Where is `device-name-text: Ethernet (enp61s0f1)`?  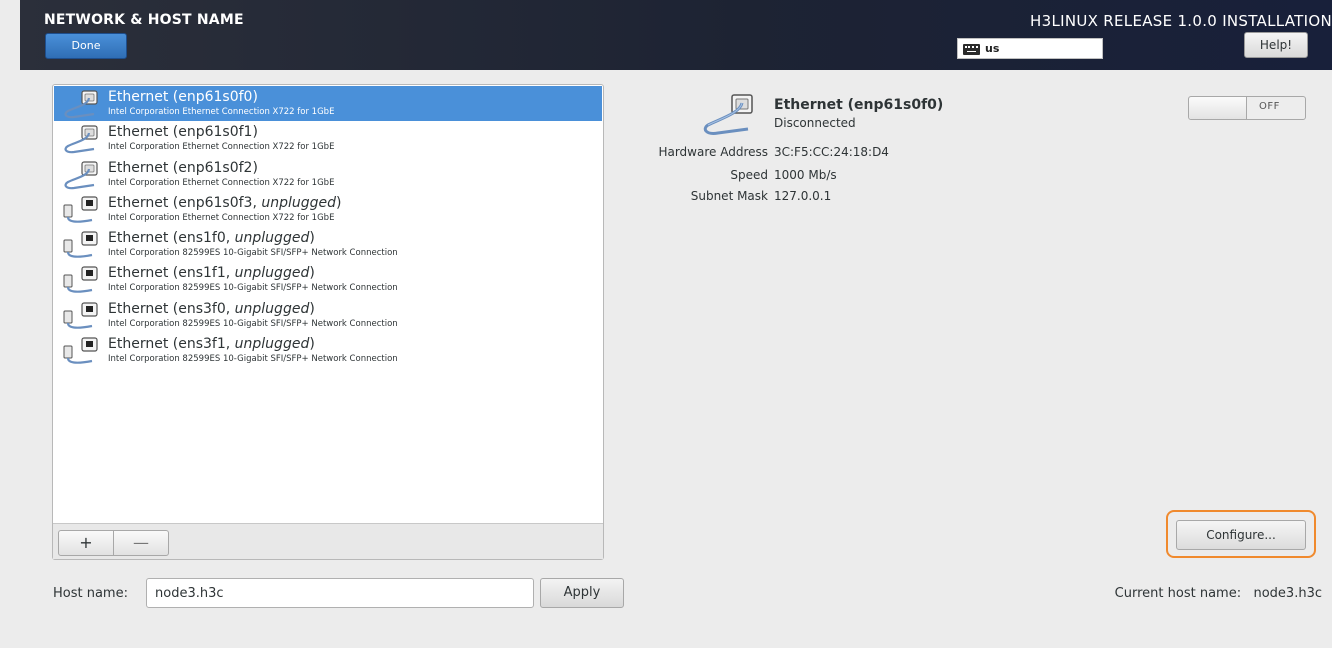 device-name-text: Ethernet (enp61s0f1) is located at coordinates (183, 132).